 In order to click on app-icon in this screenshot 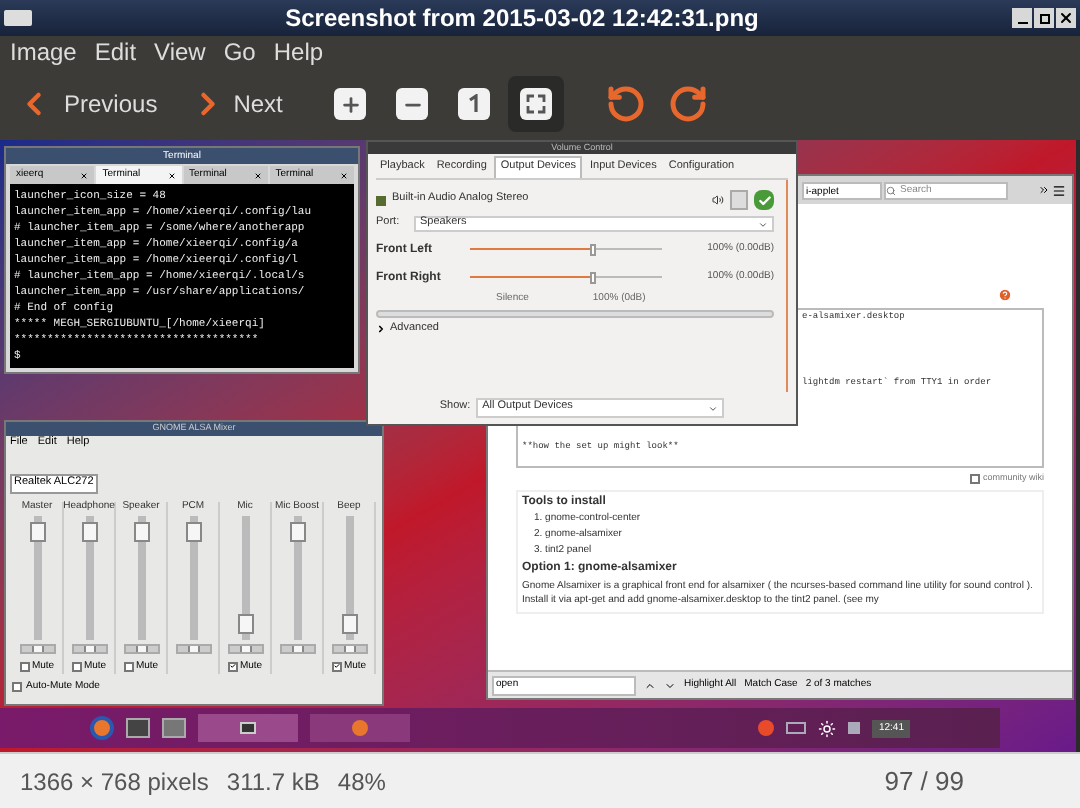, I will do `click(18, 18)`.